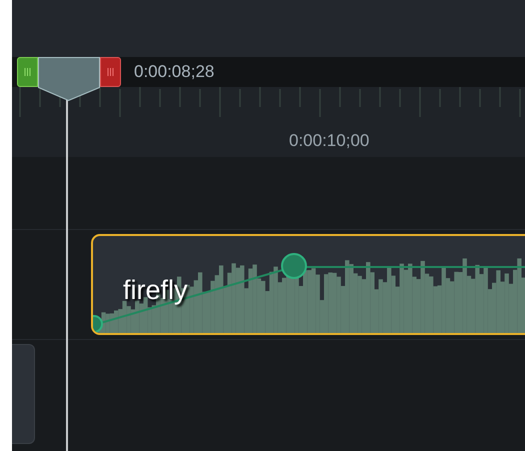 The width and height of the screenshot is (525, 451). Describe the element at coordinates (294, 266) in the screenshot. I see `keyframe-handle` at that location.